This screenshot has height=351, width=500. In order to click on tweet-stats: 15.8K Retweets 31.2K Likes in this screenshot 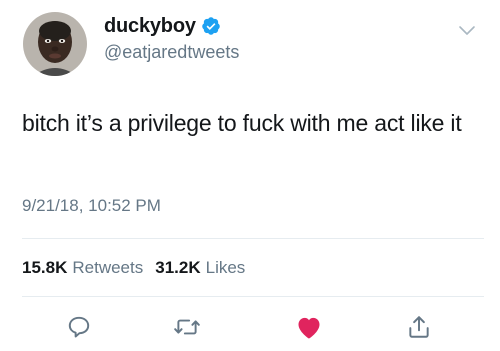, I will do `click(139, 268)`.